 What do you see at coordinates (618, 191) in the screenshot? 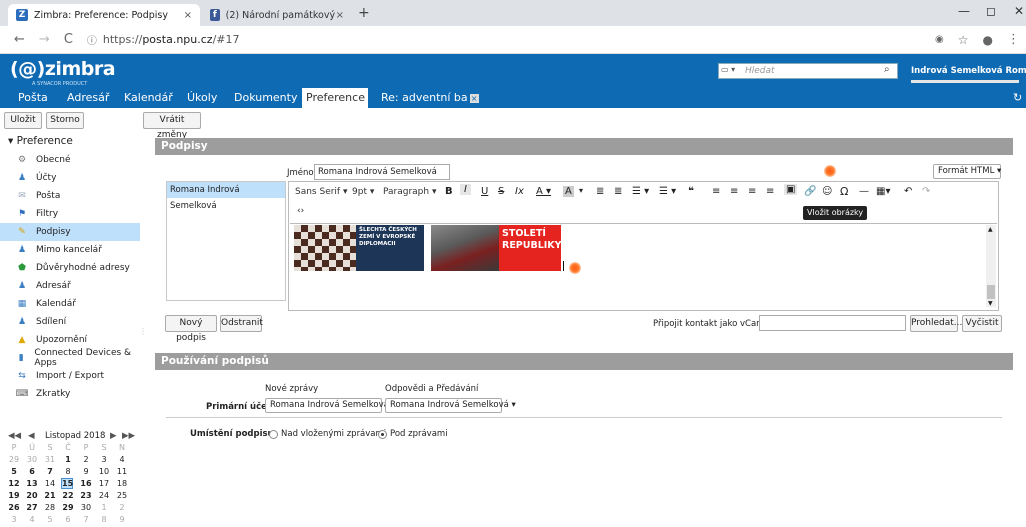
I see `indent-icon: ≣` at bounding box center [618, 191].